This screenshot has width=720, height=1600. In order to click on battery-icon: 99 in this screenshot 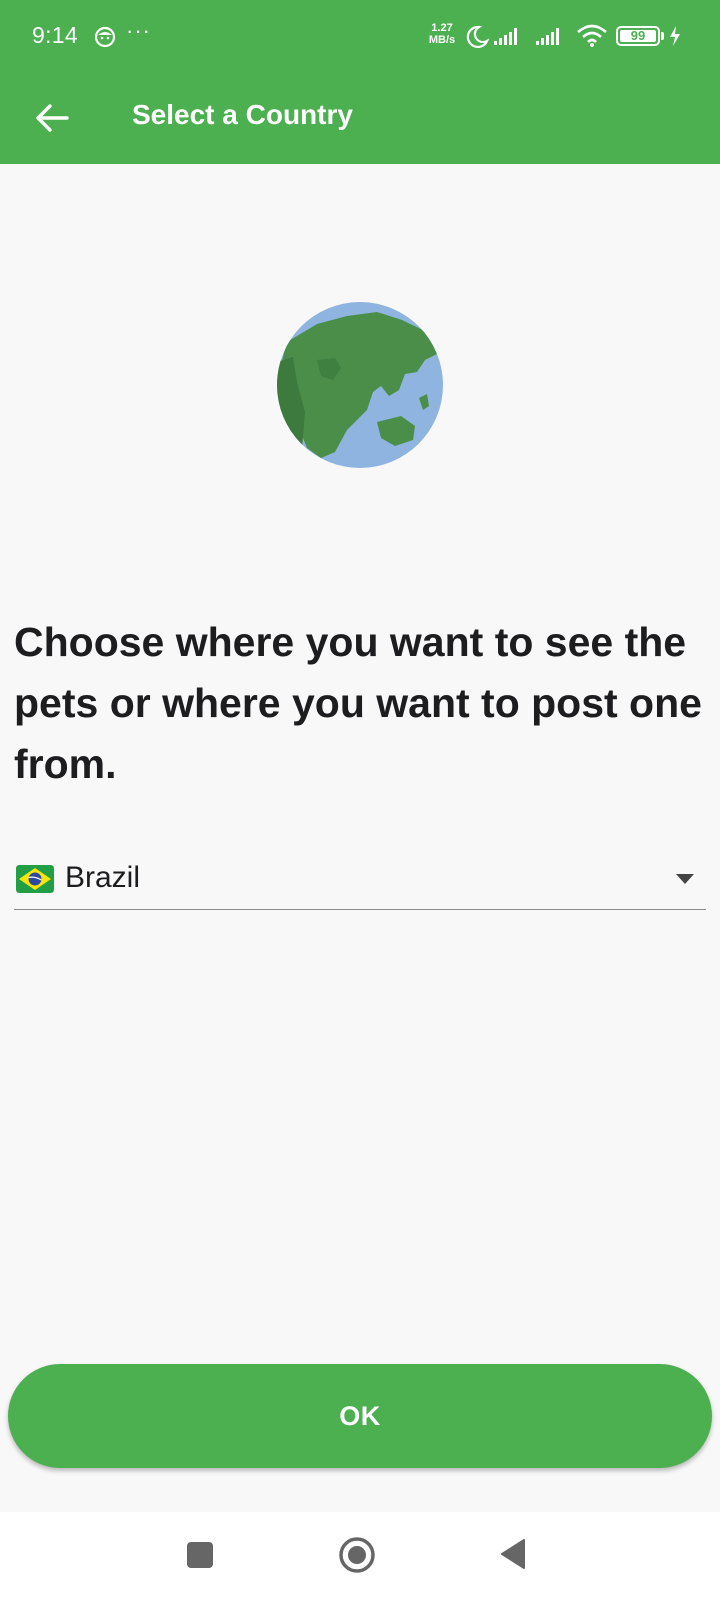, I will do `click(638, 36)`.